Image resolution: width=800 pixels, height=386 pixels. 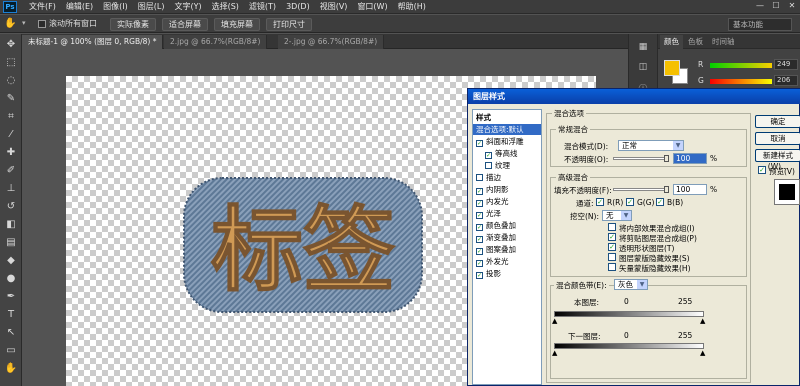 I want to click on style-item: ✓ 斜面和浮雕, so click(x=507, y=141).